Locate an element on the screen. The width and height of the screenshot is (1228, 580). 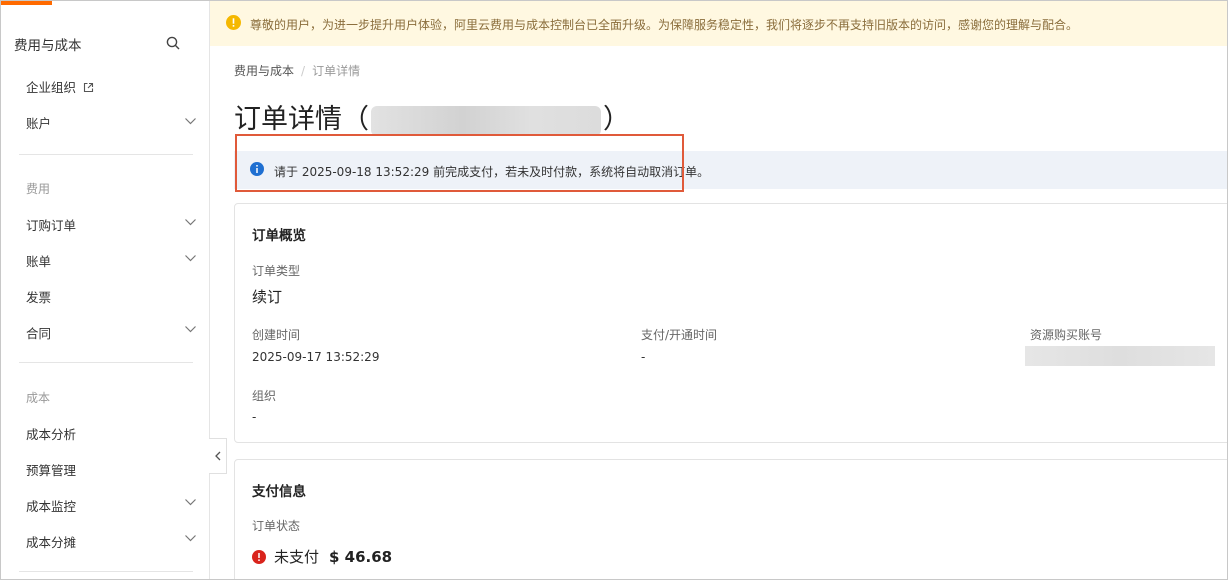
sidebar-item-enterprise-org: 企业组织 is located at coordinates (60, 86).